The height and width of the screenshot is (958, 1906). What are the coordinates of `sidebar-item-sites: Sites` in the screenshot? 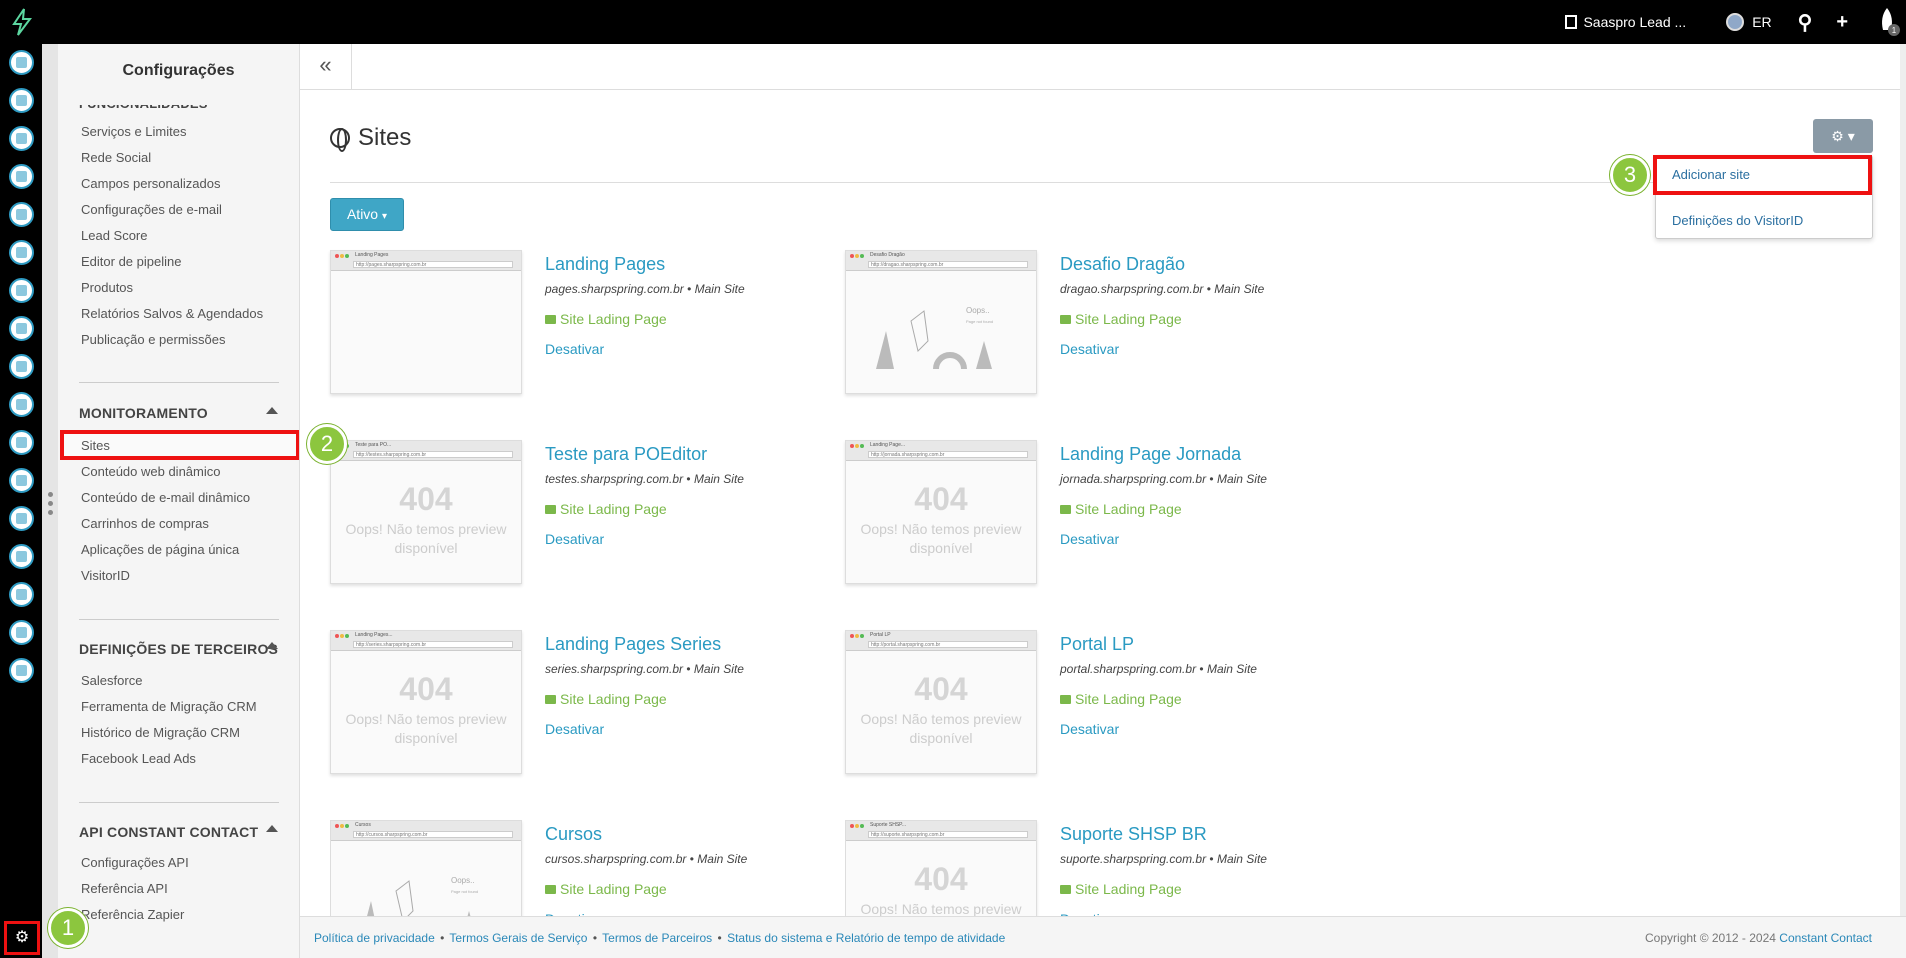 It's located at (95, 445).